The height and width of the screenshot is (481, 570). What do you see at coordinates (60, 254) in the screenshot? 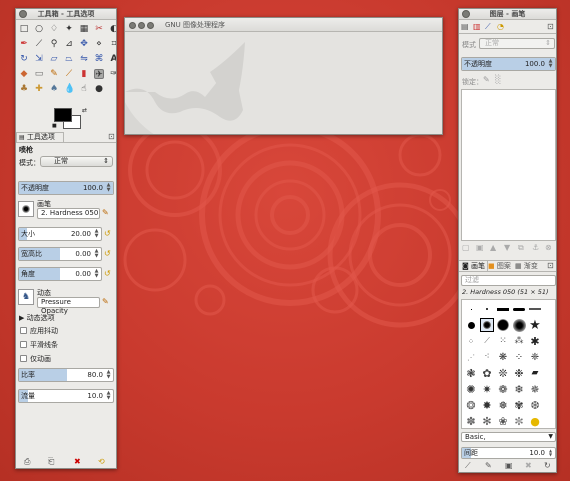
I see `aspect-ratio-slider: 宽高比 0.00 ▲ ▼` at bounding box center [60, 254].